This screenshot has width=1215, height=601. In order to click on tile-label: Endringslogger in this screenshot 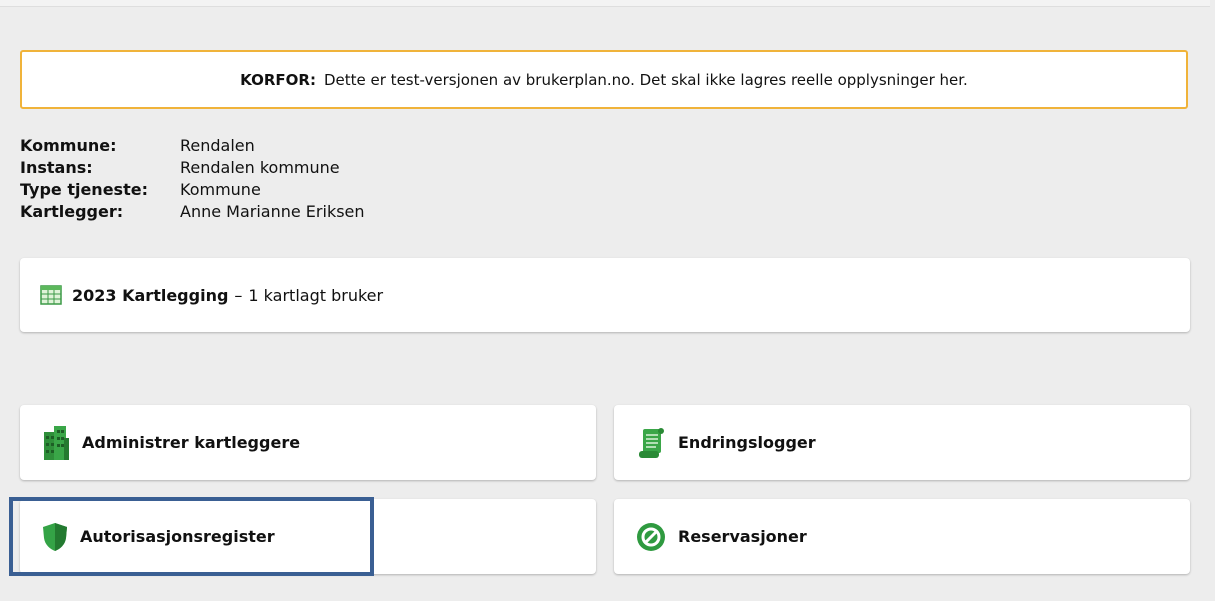, I will do `click(747, 442)`.